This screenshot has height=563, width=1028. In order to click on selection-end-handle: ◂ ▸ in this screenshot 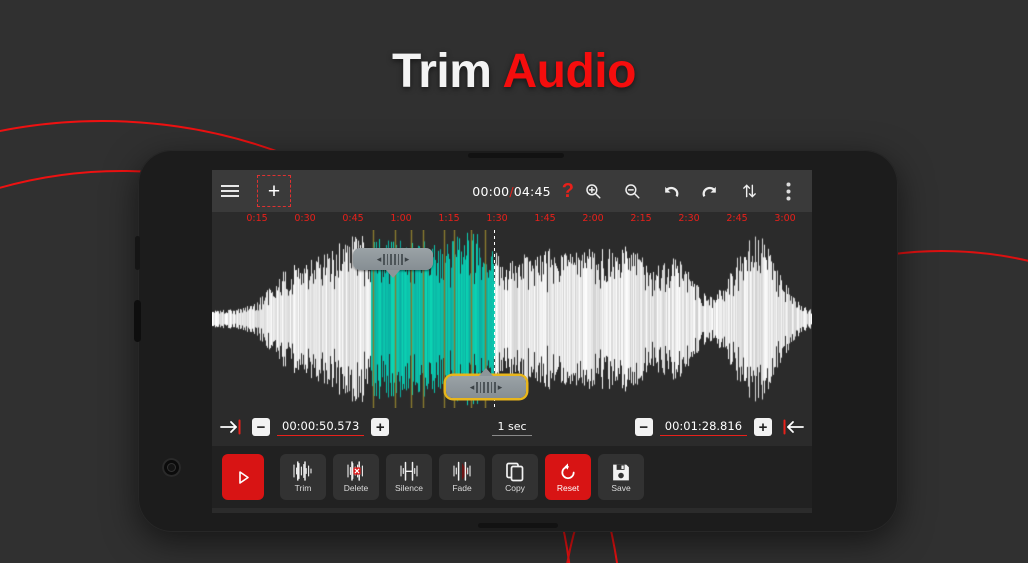, I will do `click(486, 383)`.